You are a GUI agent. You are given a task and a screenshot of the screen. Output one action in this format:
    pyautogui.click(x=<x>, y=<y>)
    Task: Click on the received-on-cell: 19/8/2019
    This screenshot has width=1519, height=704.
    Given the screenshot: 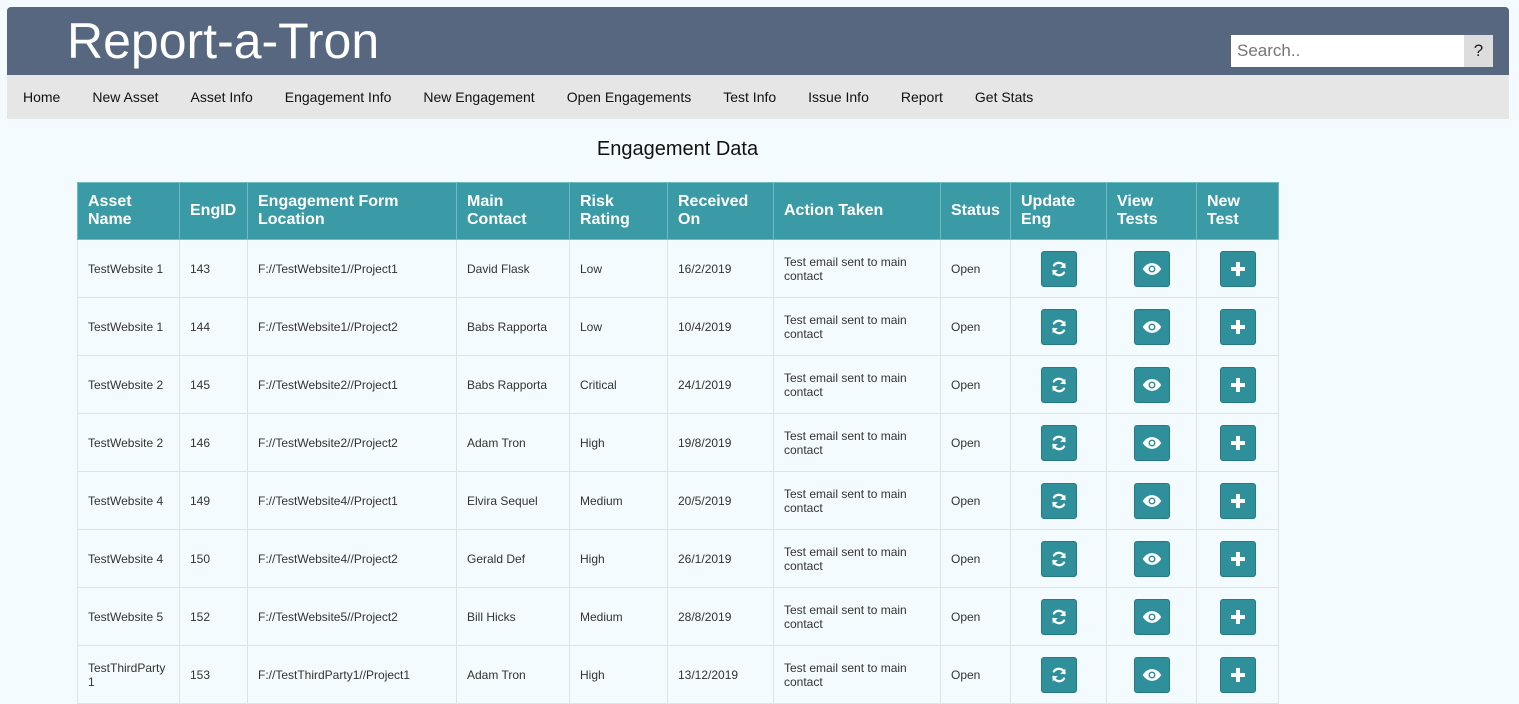 What is the action you would take?
    pyautogui.click(x=720, y=442)
    